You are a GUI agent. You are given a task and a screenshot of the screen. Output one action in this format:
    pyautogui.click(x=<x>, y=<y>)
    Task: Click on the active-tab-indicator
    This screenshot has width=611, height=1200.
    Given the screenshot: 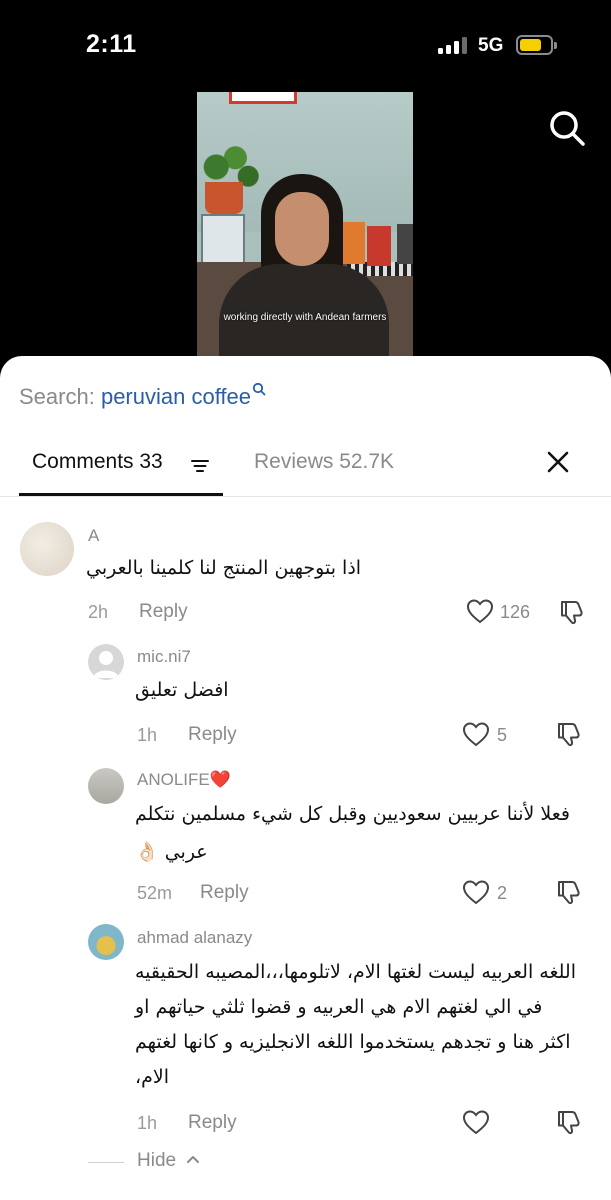 What is the action you would take?
    pyautogui.click(x=121, y=494)
    